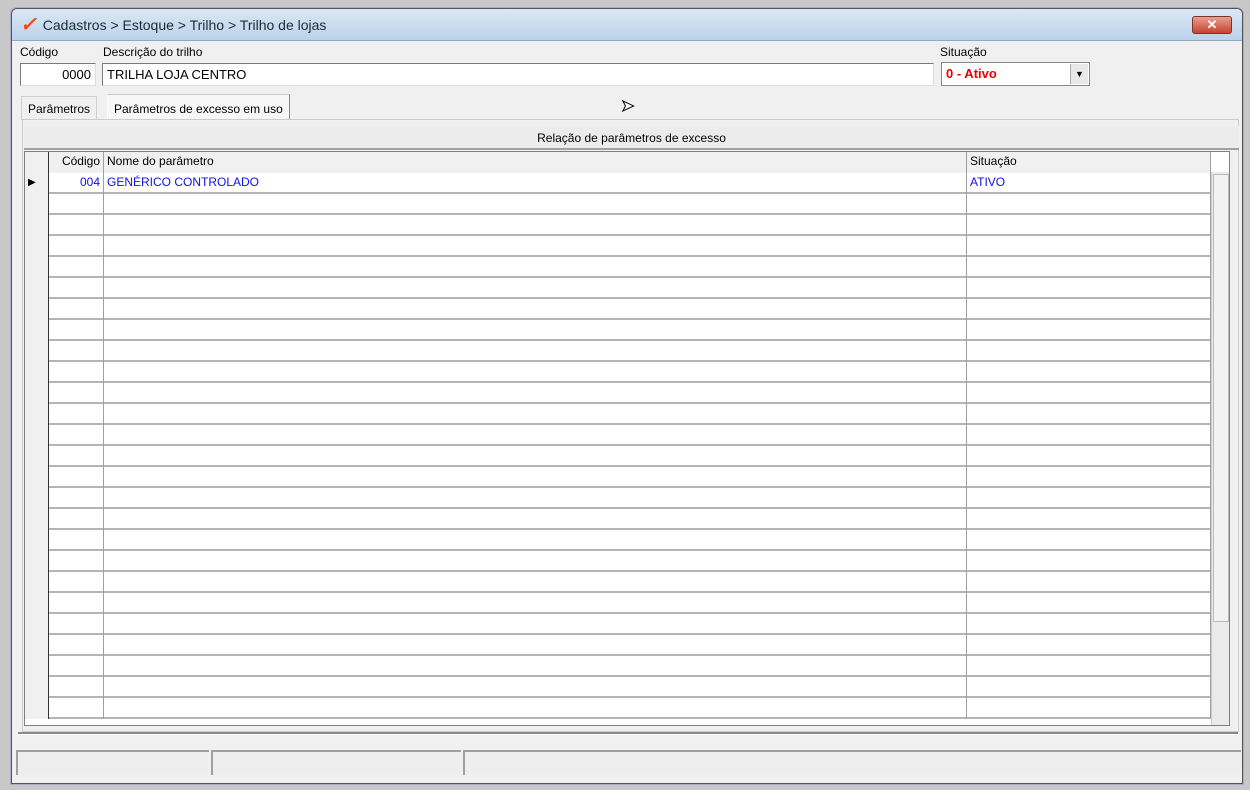  Describe the element at coordinates (1089, 162) in the screenshot. I see `column-header-situacao: Situação` at that location.